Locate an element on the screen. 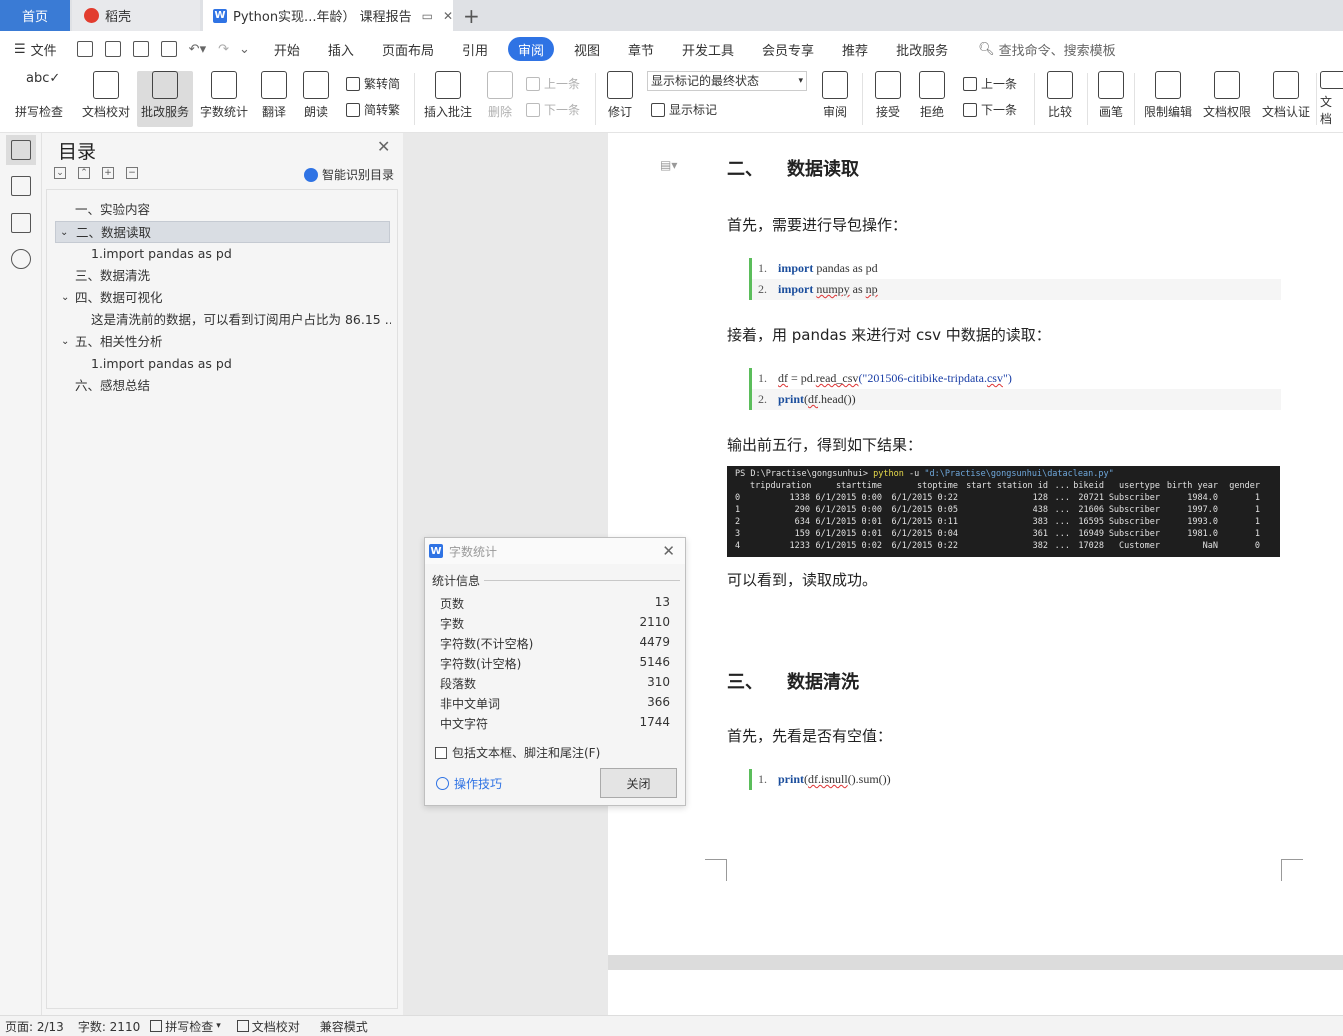  stat-row: 非中文单词 366 is located at coordinates (555, 703).